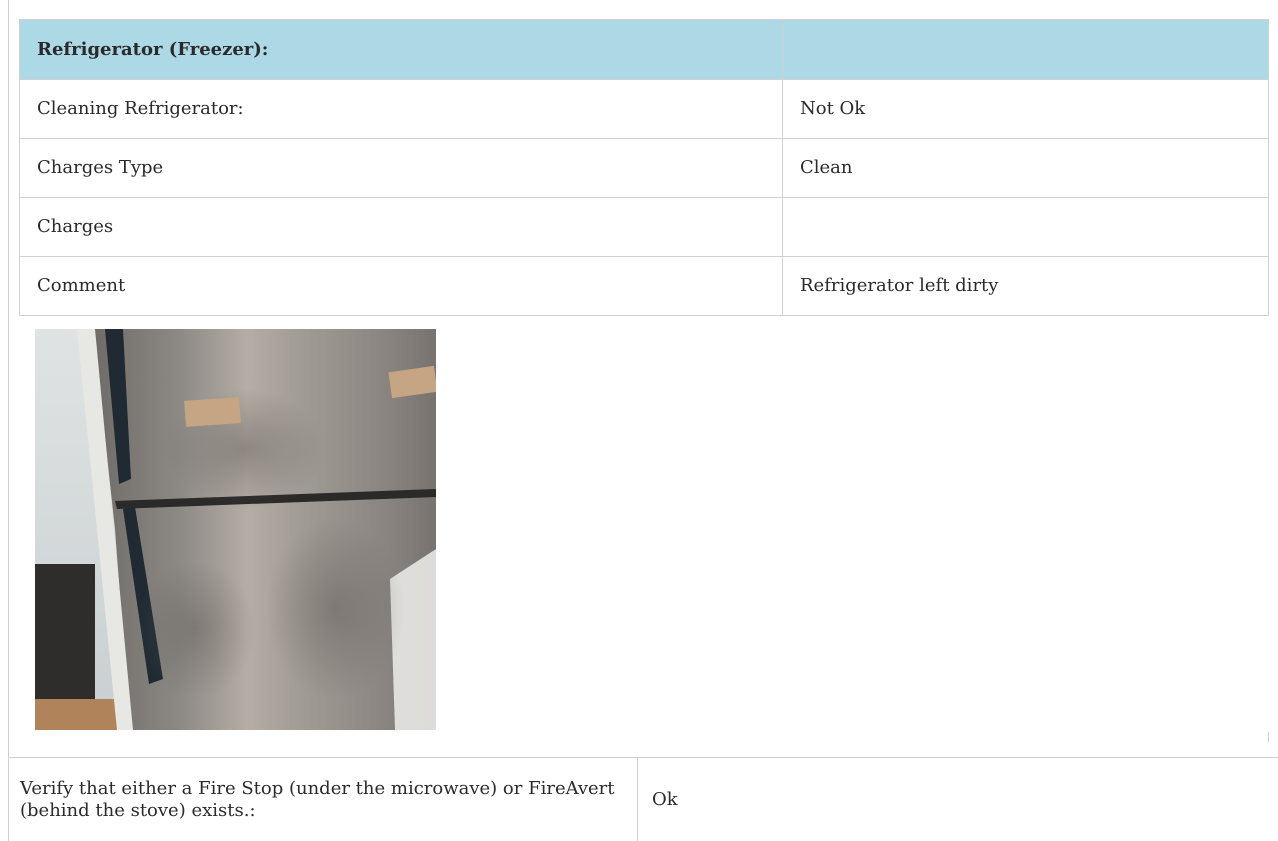 The height and width of the screenshot is (841, 1278). What do you see at coordinates (1025, 286) in the screenshot?
I see `row-value-comment: Refrigerator left dirty` at bounding box center [1025, 286].